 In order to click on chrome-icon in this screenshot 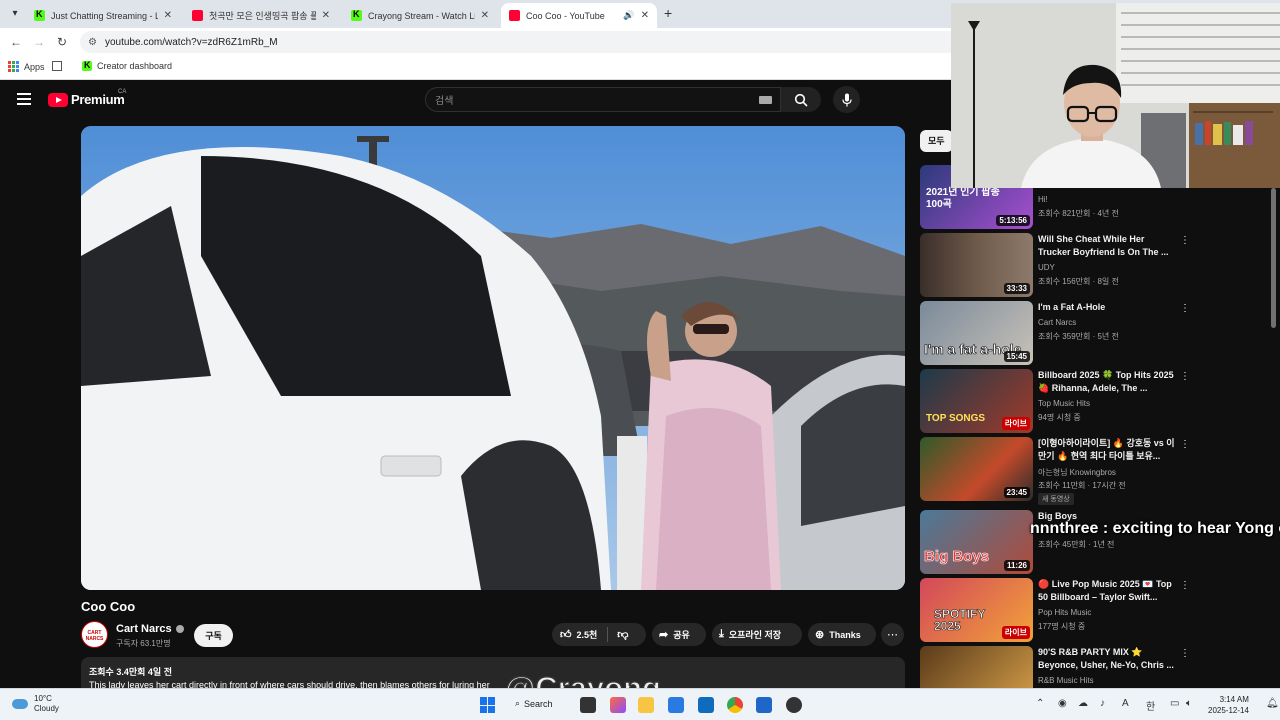, I will do `click(735, 705)`.